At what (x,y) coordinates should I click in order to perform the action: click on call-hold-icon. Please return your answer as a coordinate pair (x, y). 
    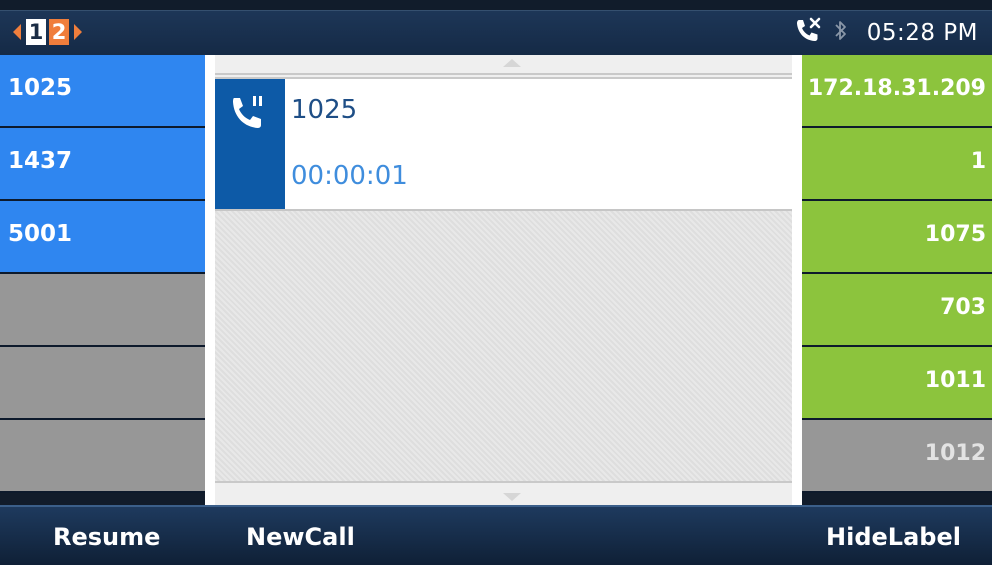
    Looking at the image, I should click on (249, 115).